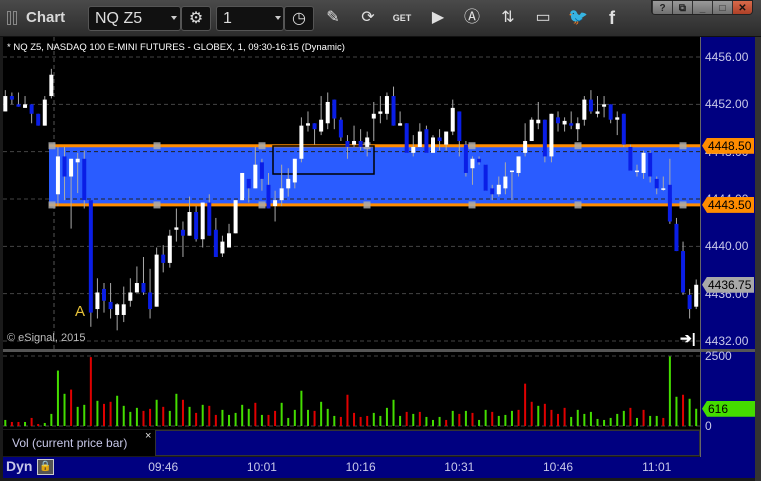 This screenshot has width=761, height=481. What do you see at coordinates (688, 338) in the screenshot?
I see `go-to-end-icon: ➔|` at bounding box center [688, 338].